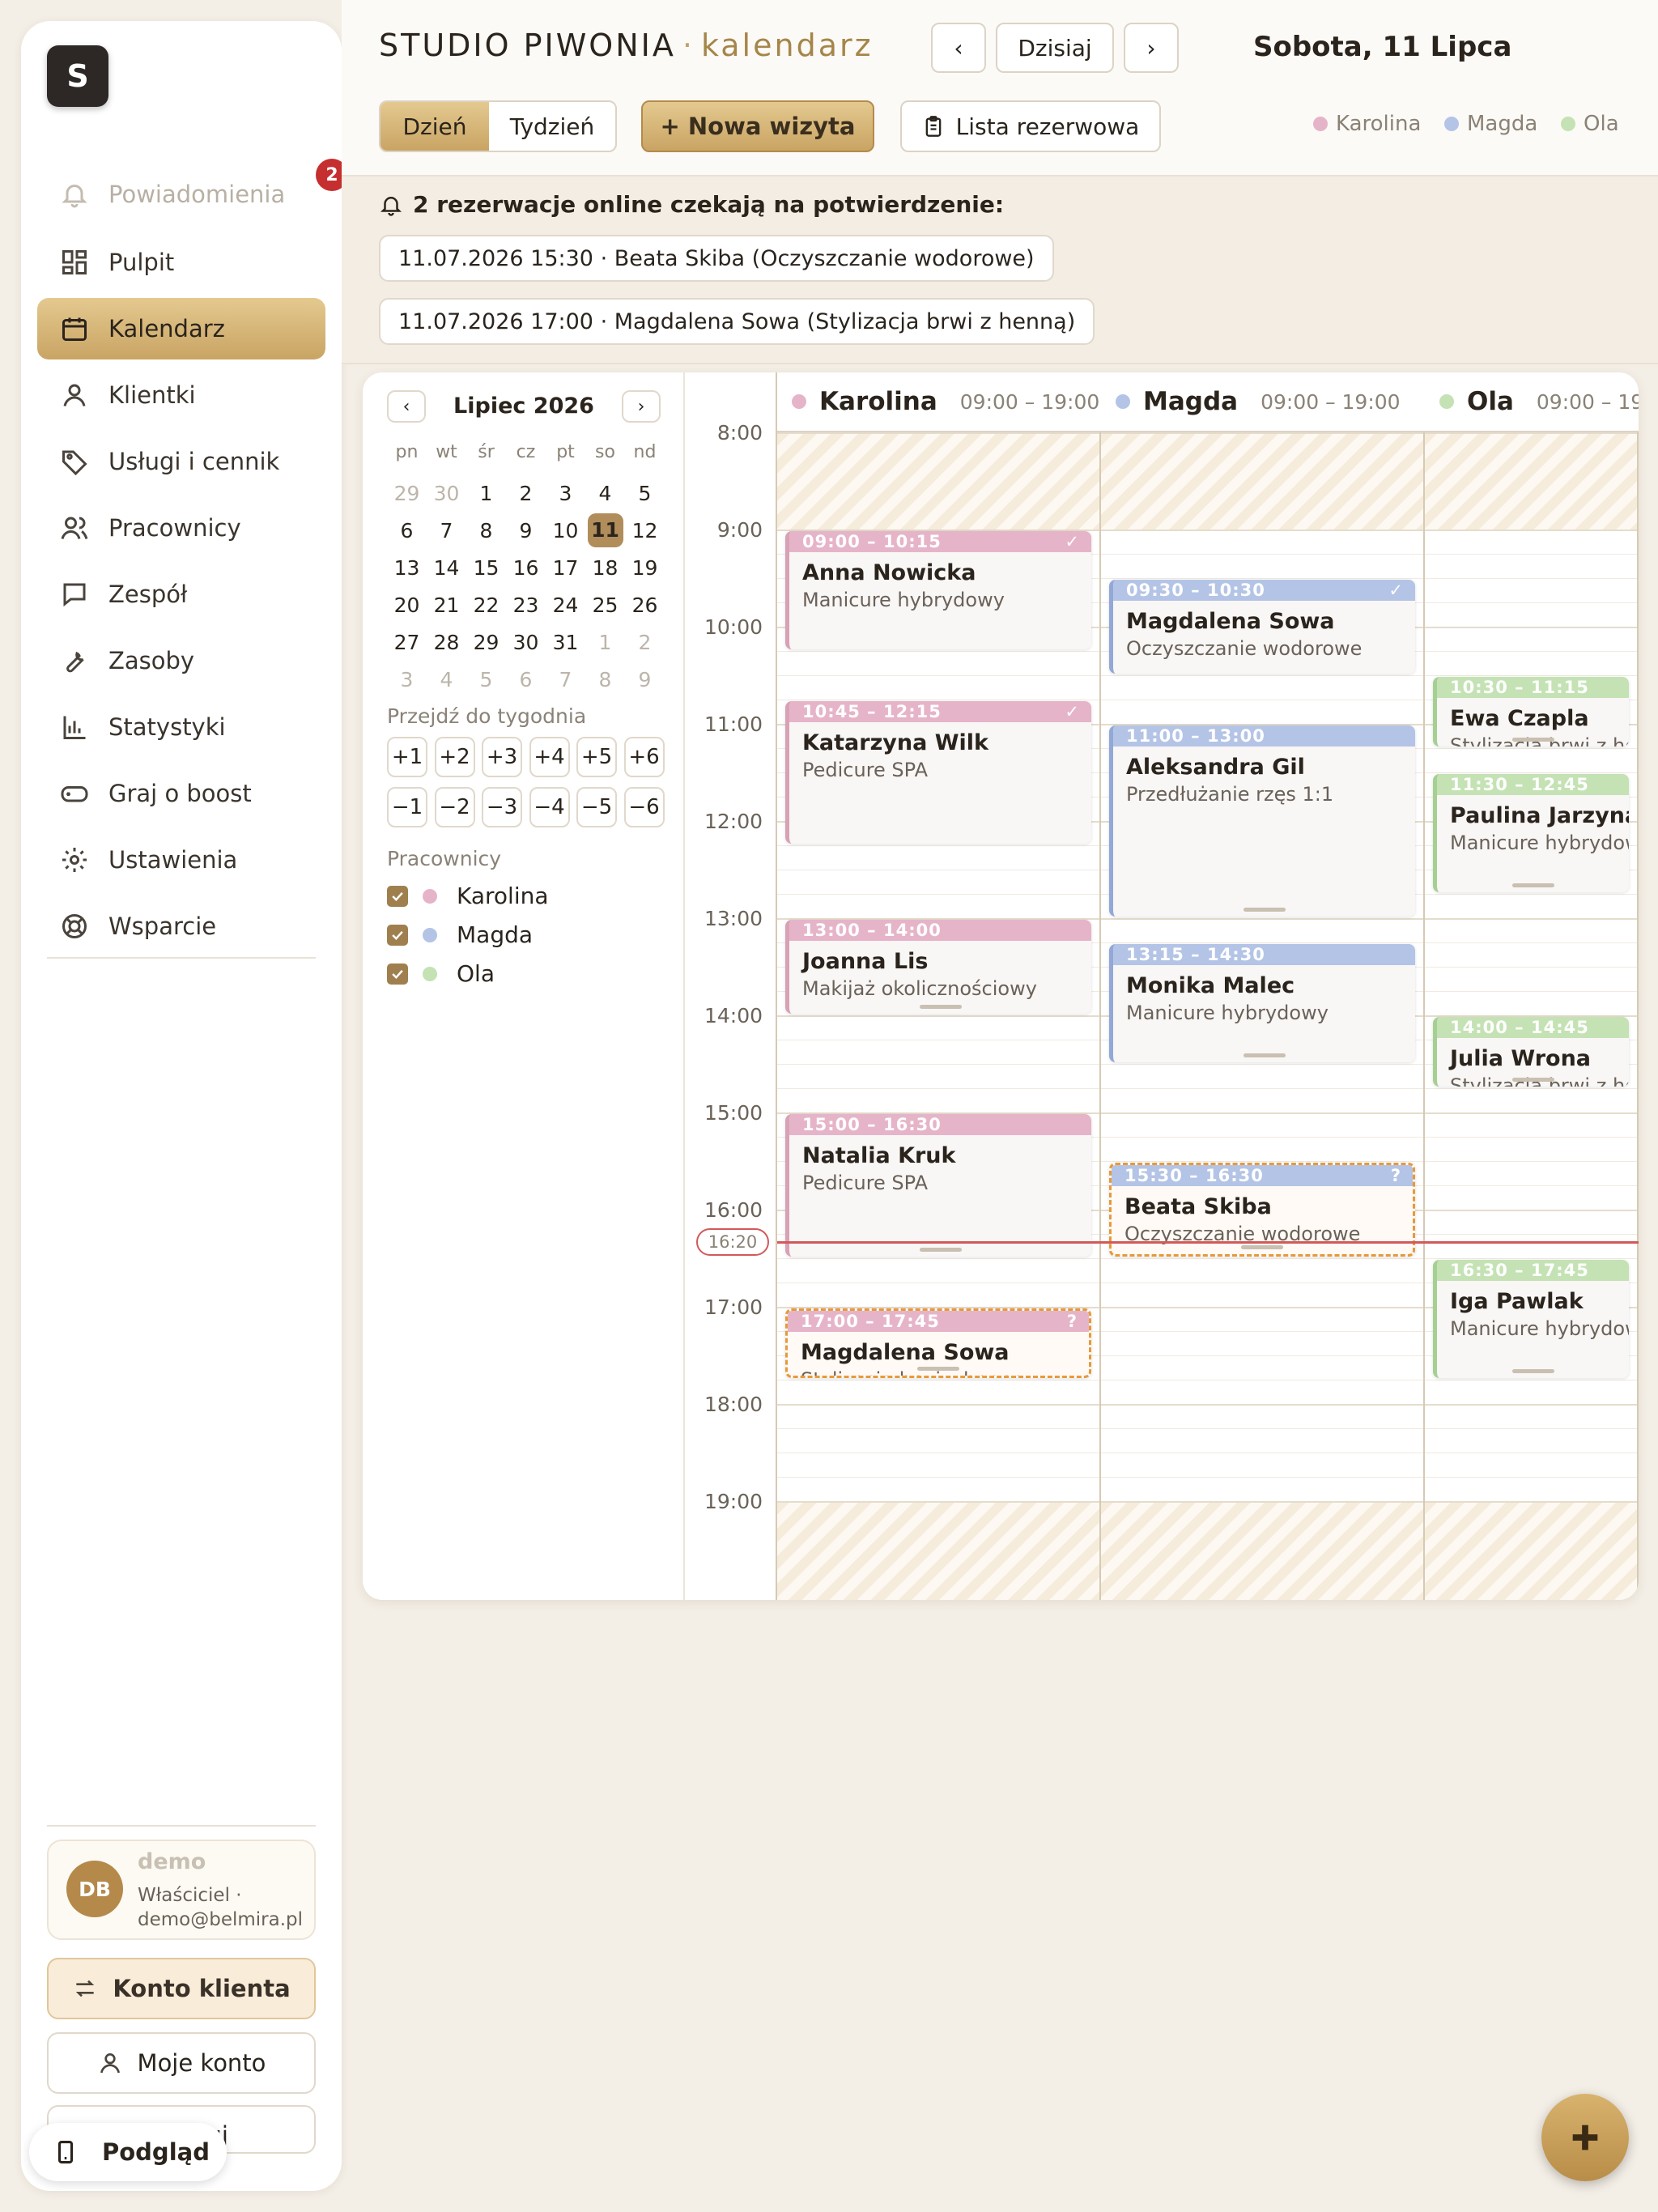  Describe the element at coordinates (406, 406) in the screenshot. I see `mini-prev-month-button: ‹` at that location.